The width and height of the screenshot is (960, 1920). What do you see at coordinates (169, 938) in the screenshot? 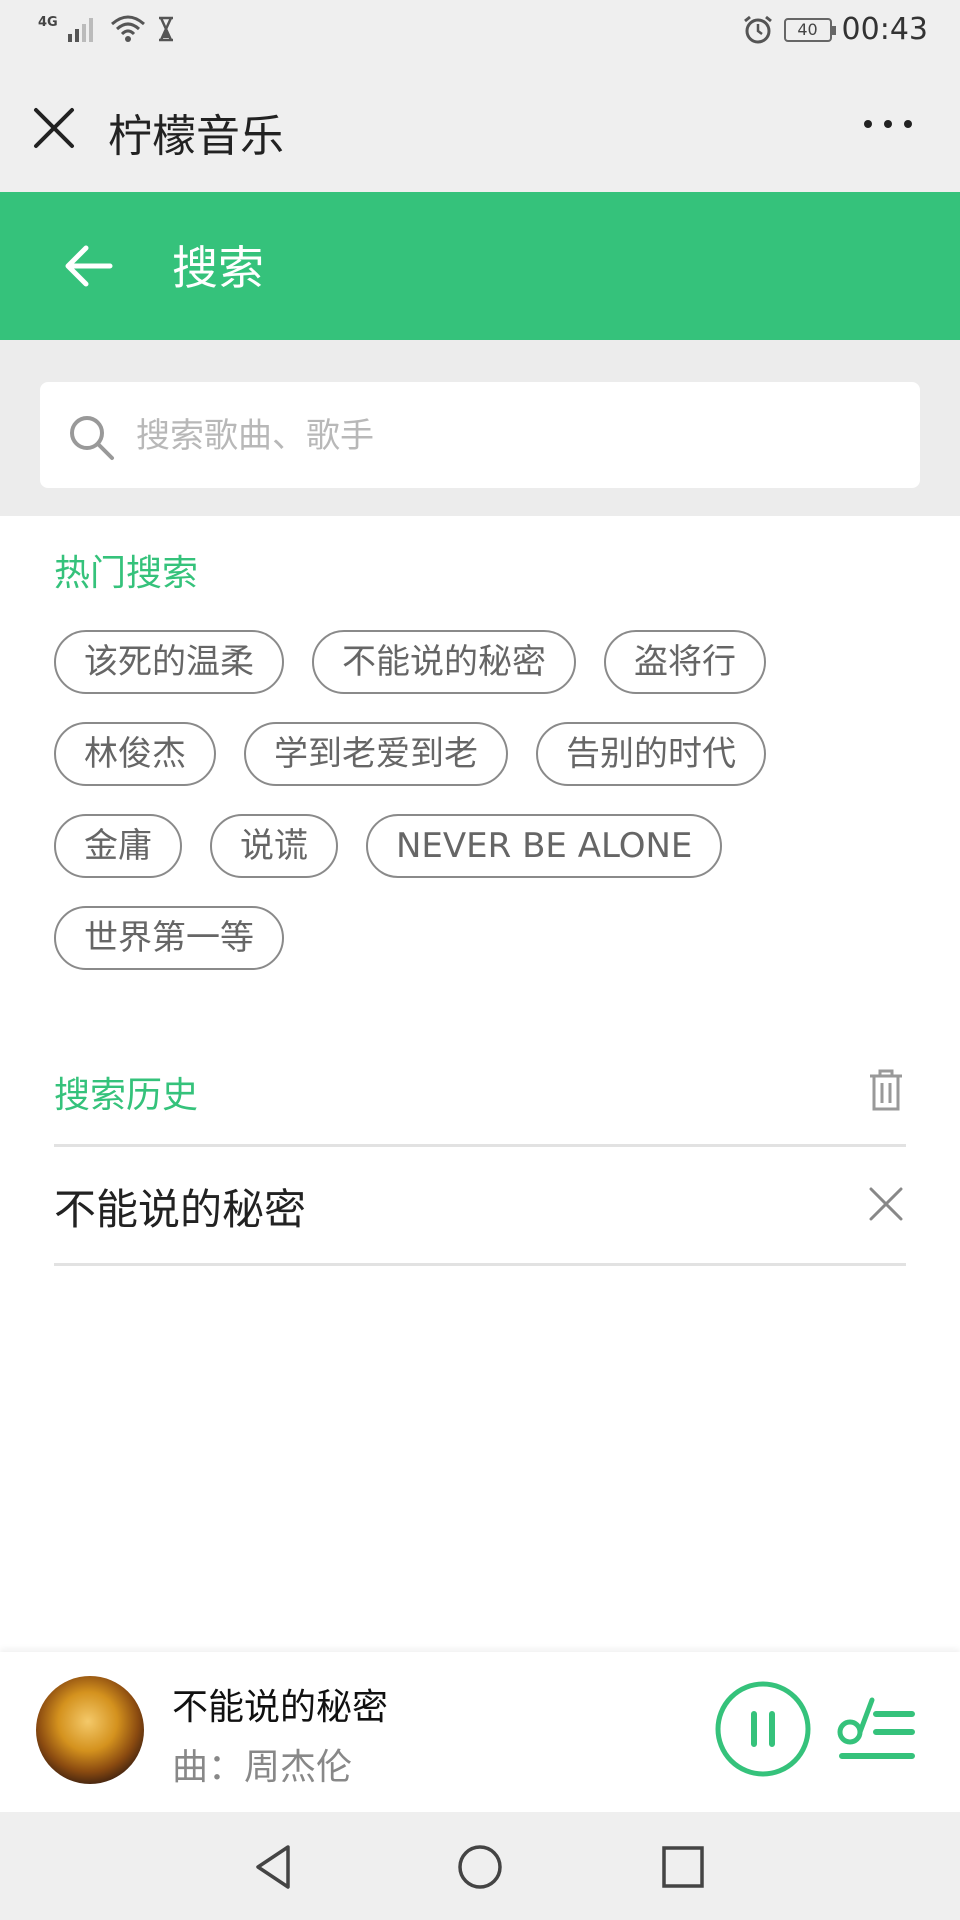
I see `hot-tag: 世界第一等` at bounding box center [169, 938].